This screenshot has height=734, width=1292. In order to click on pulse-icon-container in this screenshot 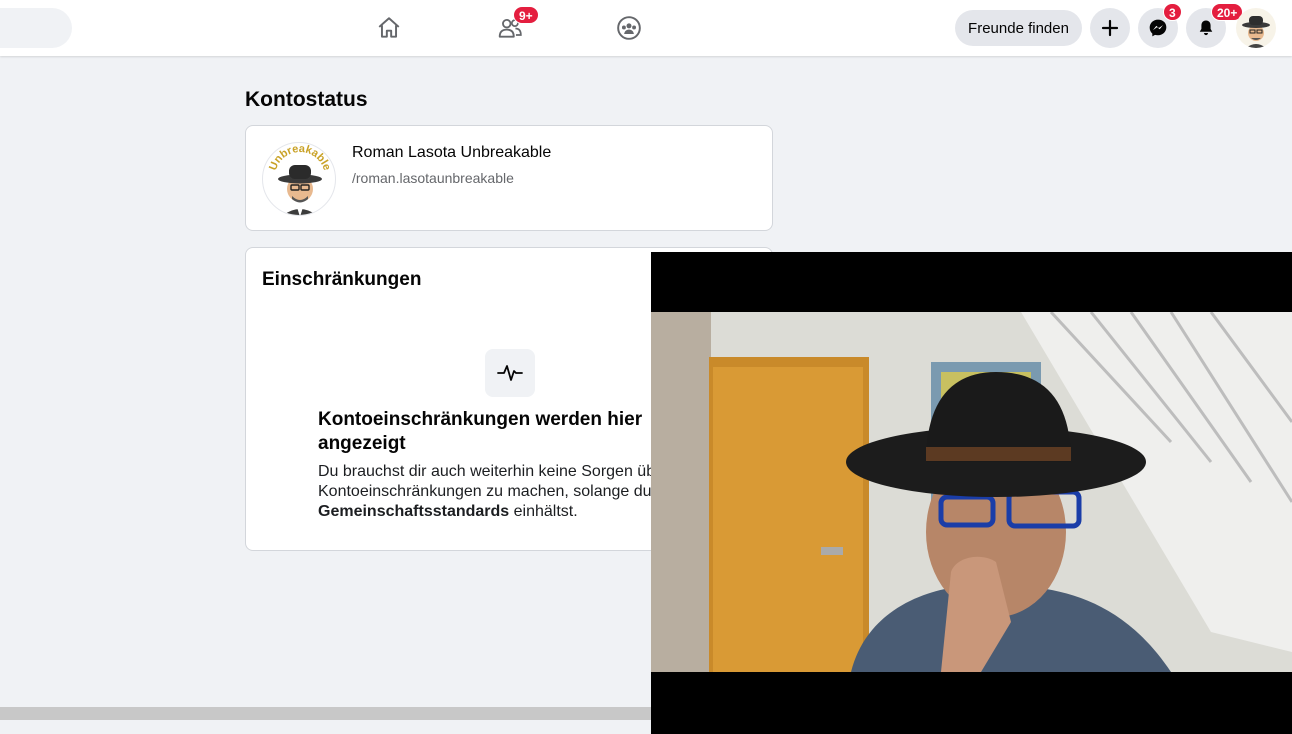, I will do `click(510, 373)`.